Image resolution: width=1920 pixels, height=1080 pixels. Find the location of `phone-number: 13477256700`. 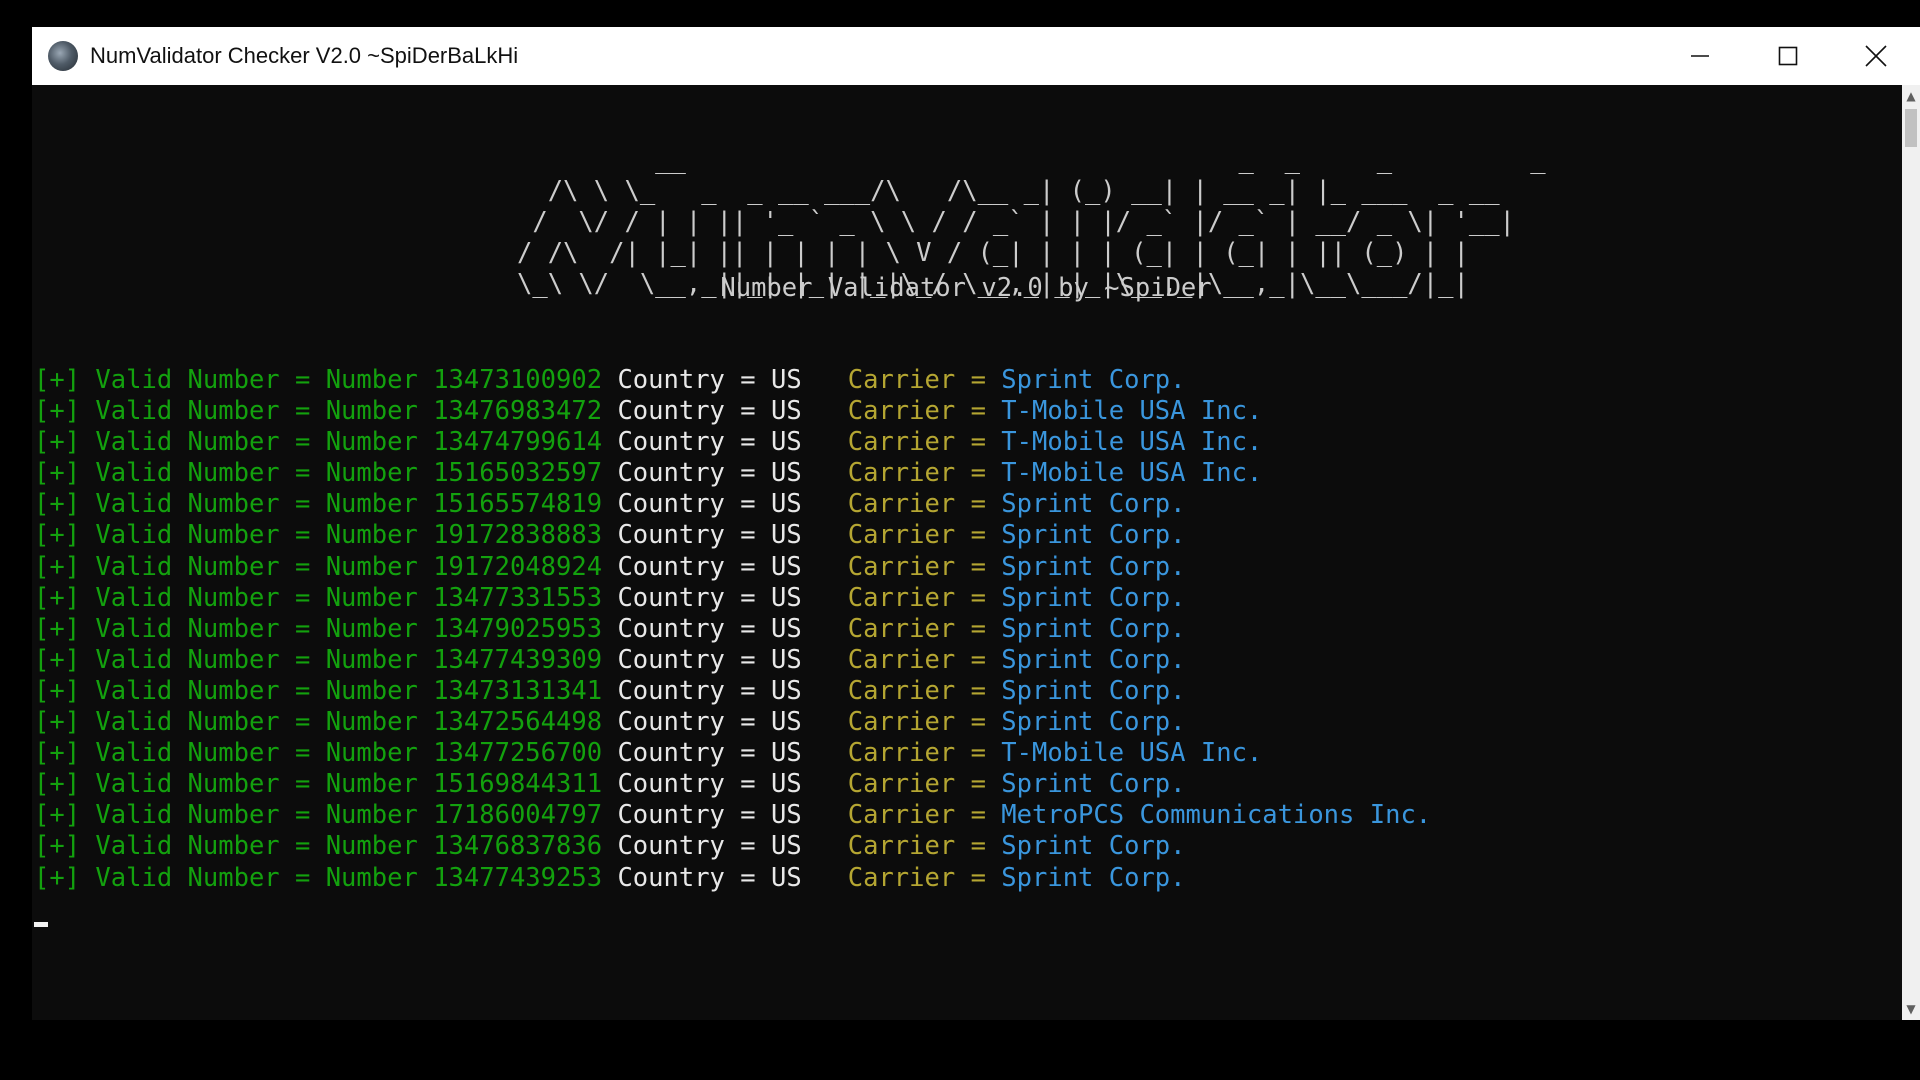

phone-number: 13477256700 is located at coordinates (518, 753).